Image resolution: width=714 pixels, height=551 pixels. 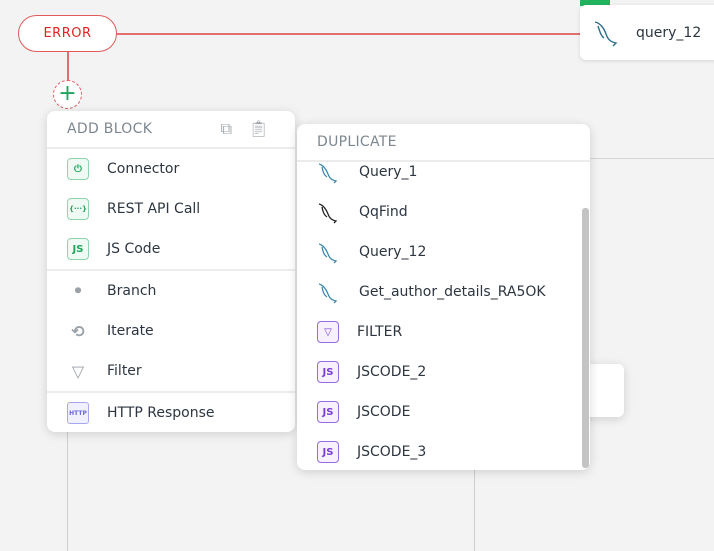 What do you see at coordinates (132, 291) in the screenshot?
I see `menu-item-label: Branch` at bounding box center [132, 291].